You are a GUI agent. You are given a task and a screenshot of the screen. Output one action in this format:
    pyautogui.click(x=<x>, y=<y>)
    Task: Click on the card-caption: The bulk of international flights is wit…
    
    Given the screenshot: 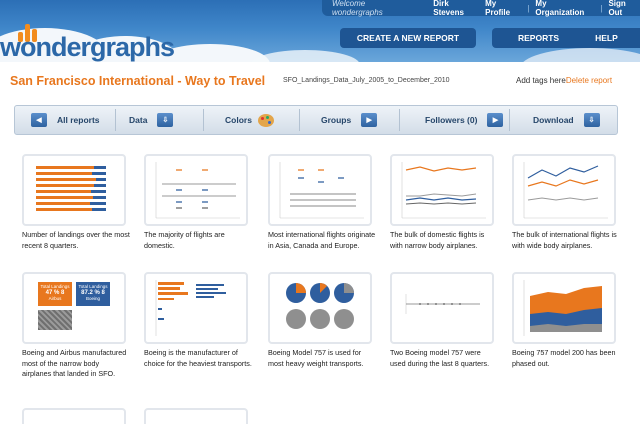 What is the action you would take?
    pyautogui.click(x=564, y=240)
    